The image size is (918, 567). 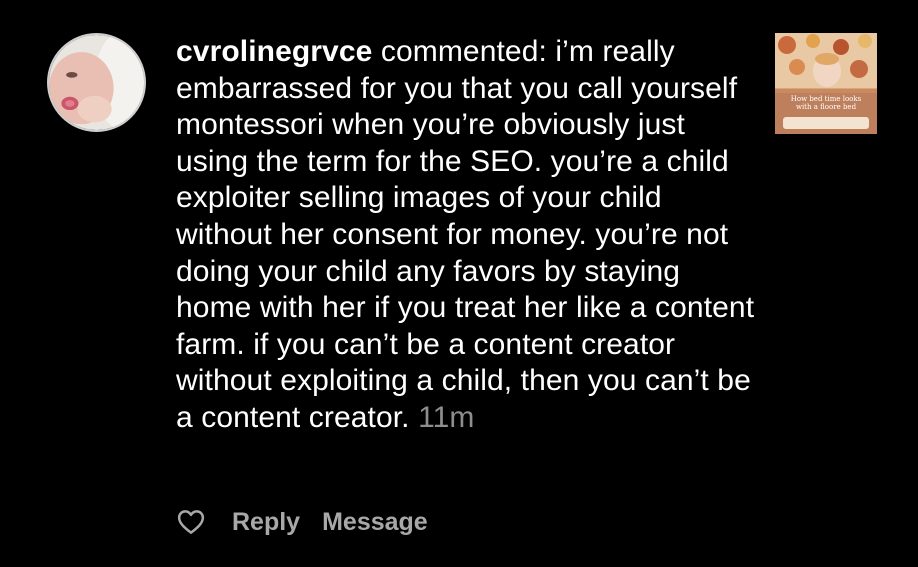 I want to click on post-thumbnail: How bed time looks with a floore bed, so click(x=826, y=83).